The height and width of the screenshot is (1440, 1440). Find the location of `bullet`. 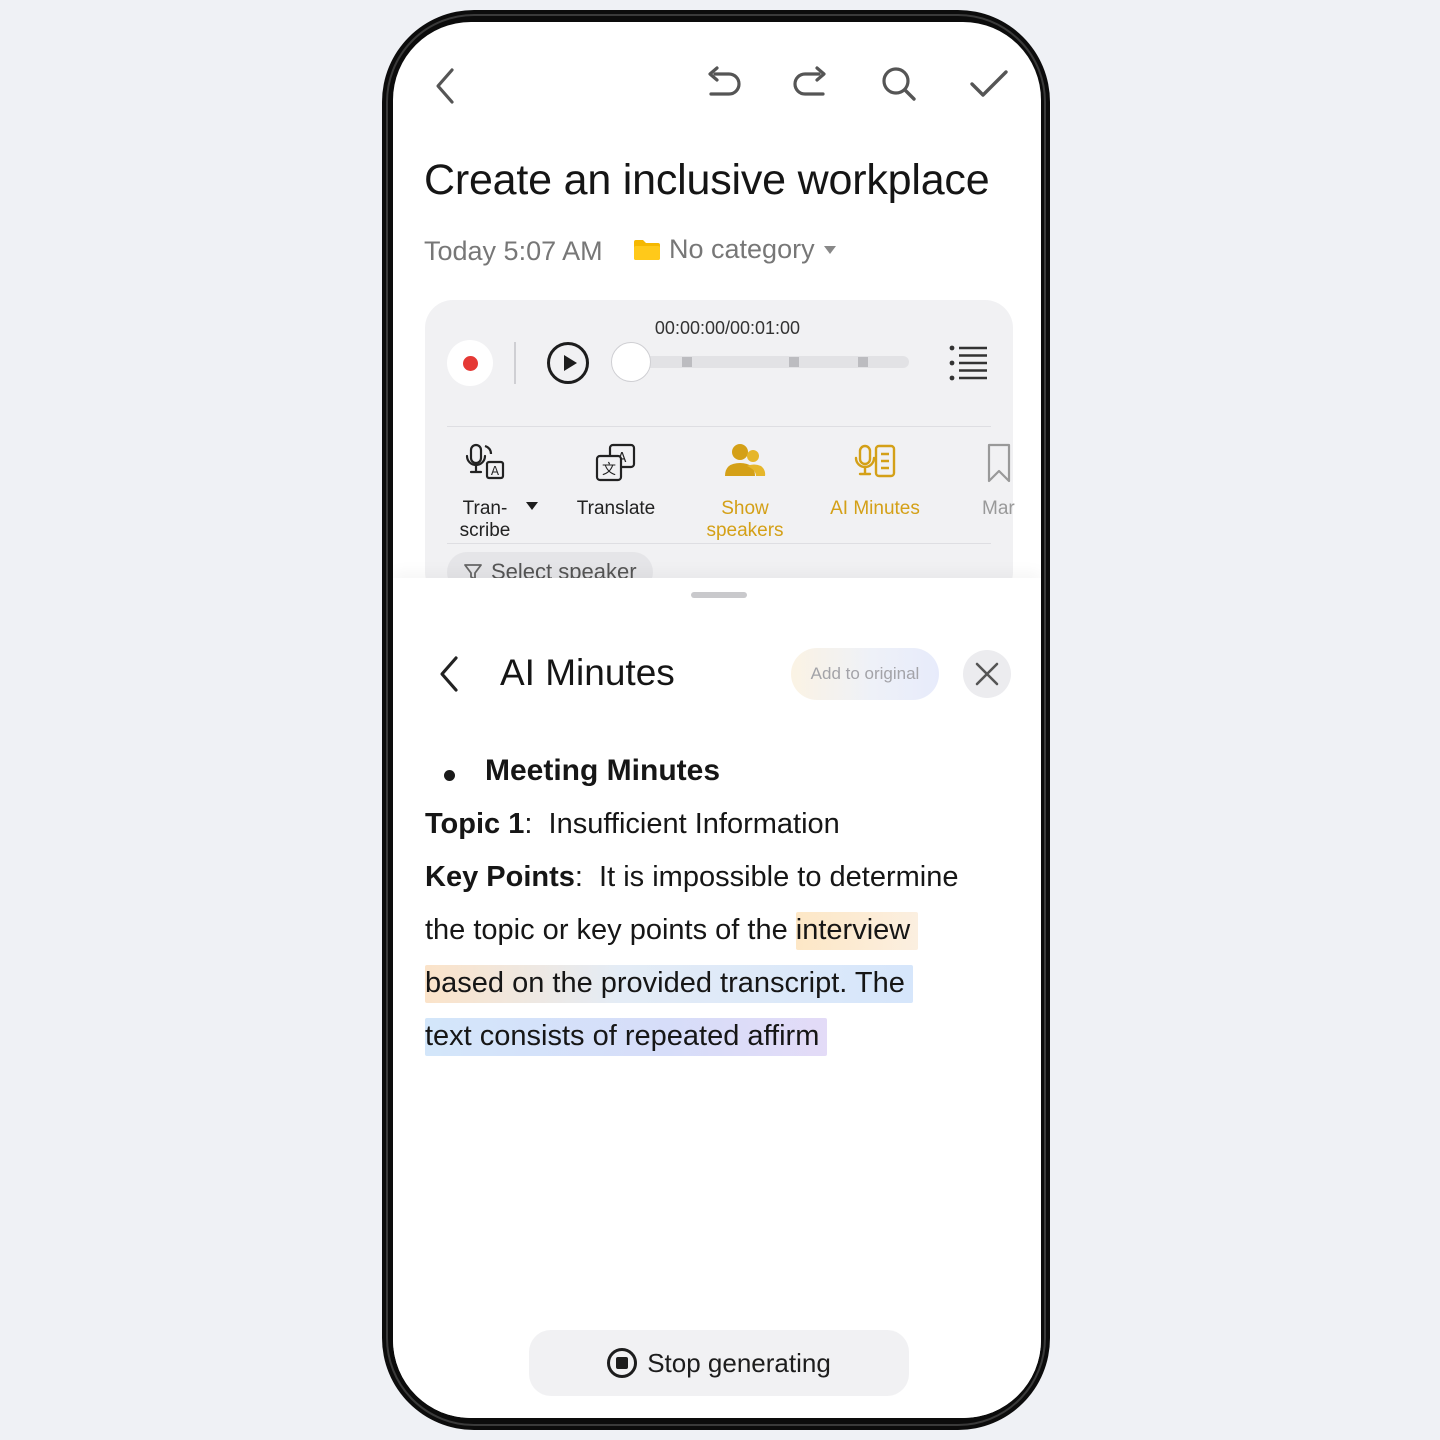

bullet is located at coordinates (449, 775).